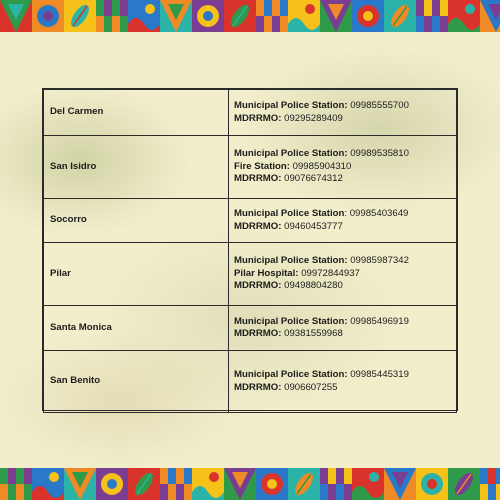 The height and width of the screenshot is (500, 500). What do you see at coordinates (136, 274) in the screenshot?
I see `town-name-cell: Pilar` at bounding box center [136, 274].